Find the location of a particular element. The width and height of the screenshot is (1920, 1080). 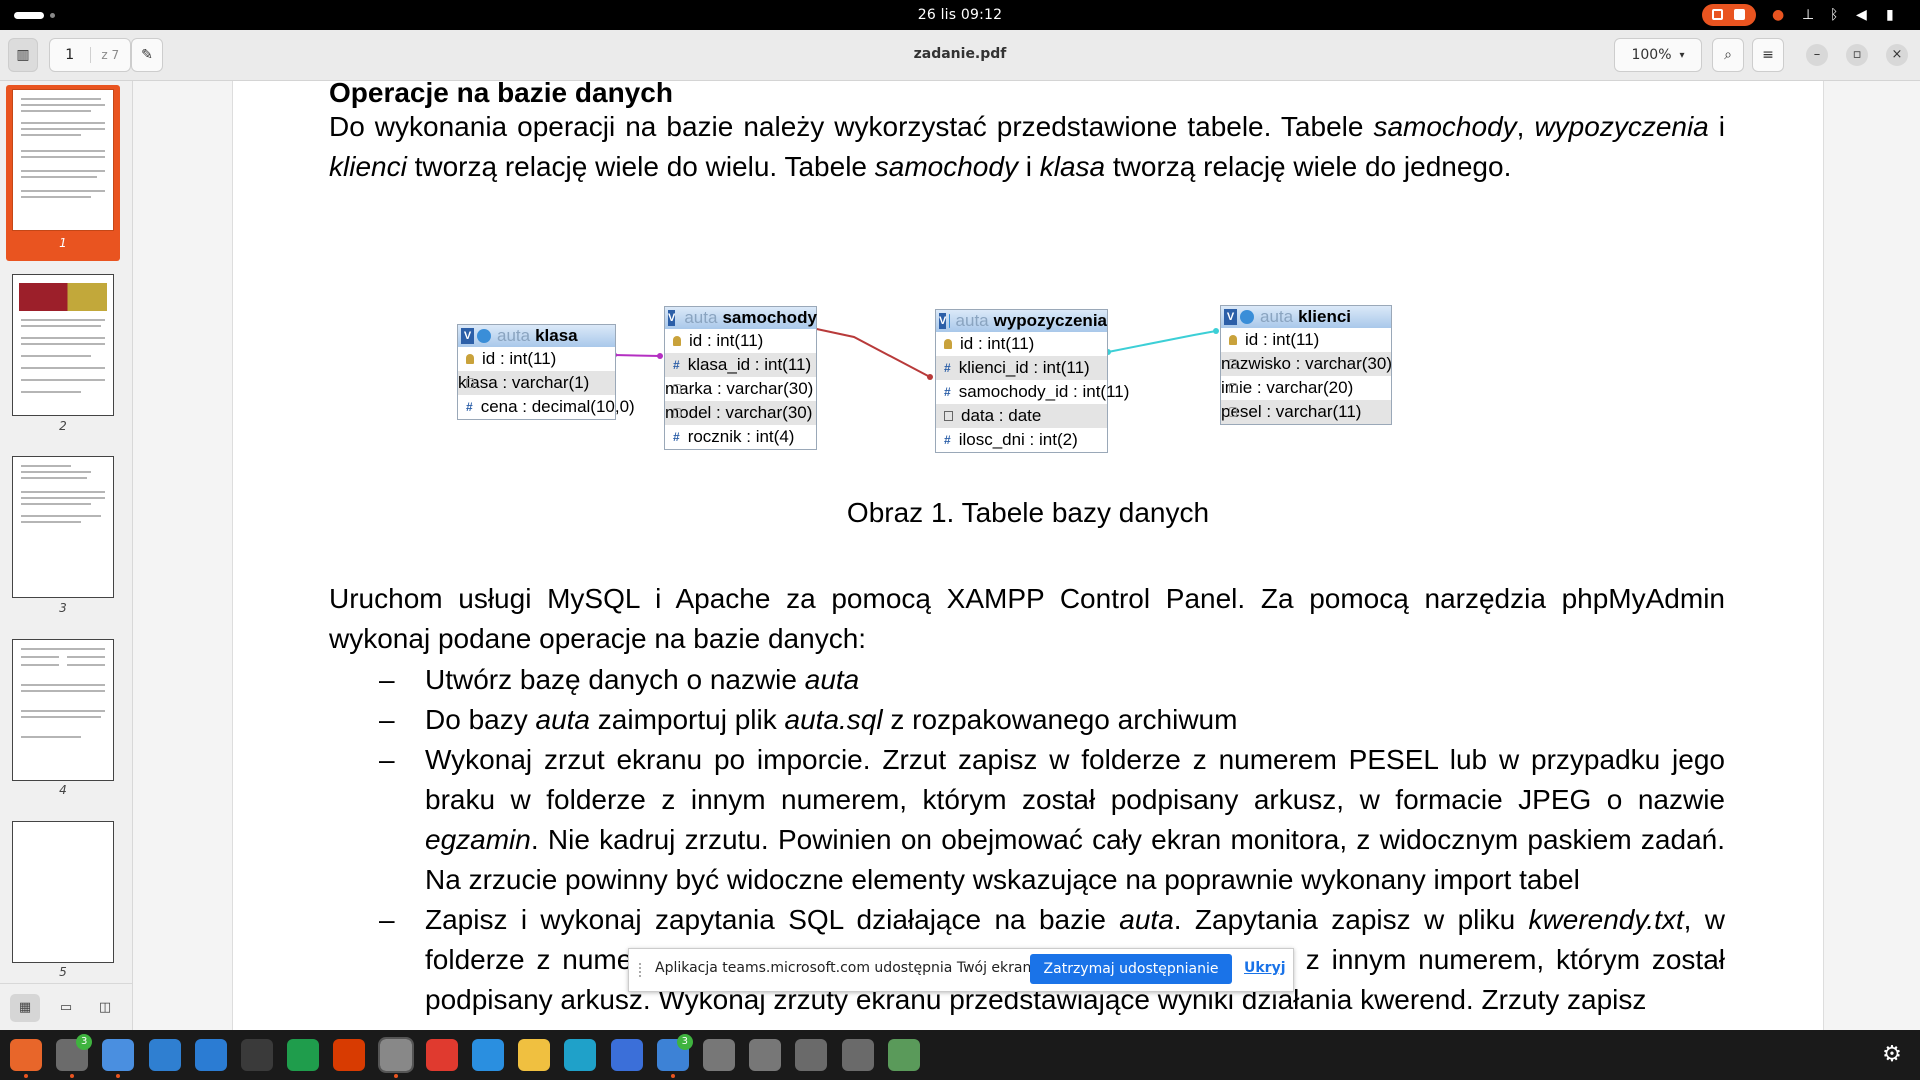

table-field: pesel : varchar(11) is located at coordinates (1306, 412).